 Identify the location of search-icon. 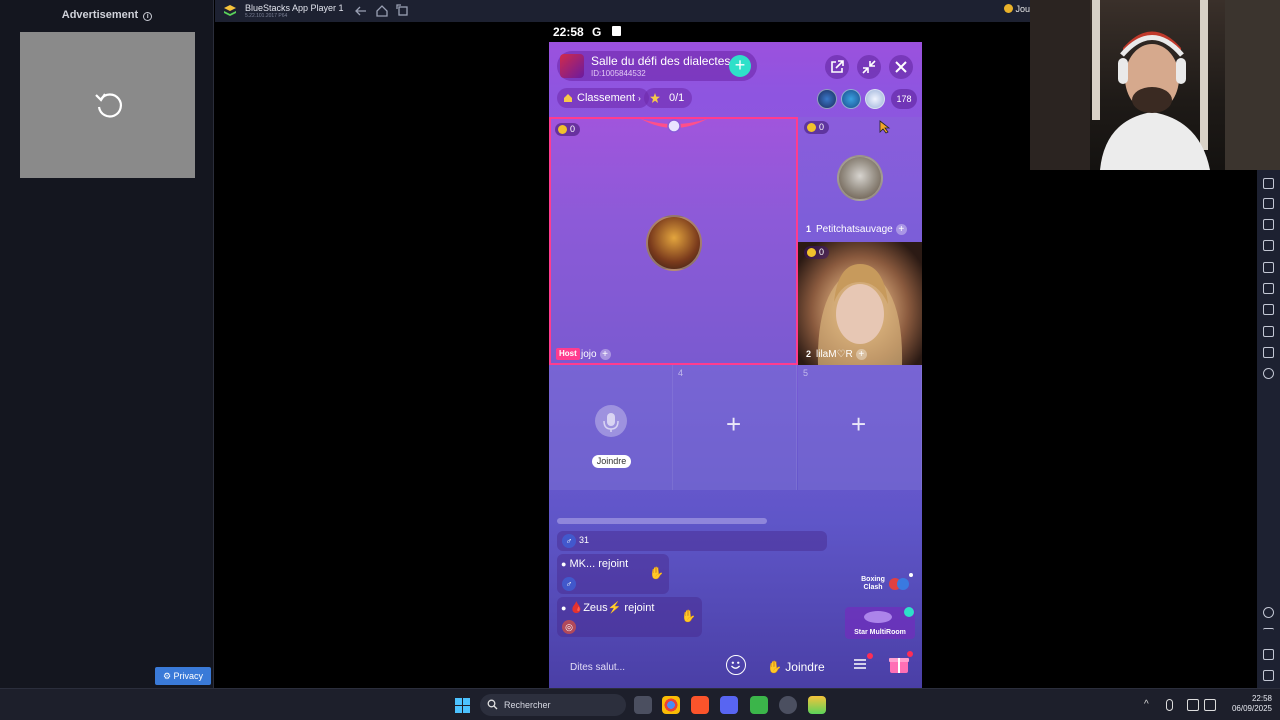
(492, 704).